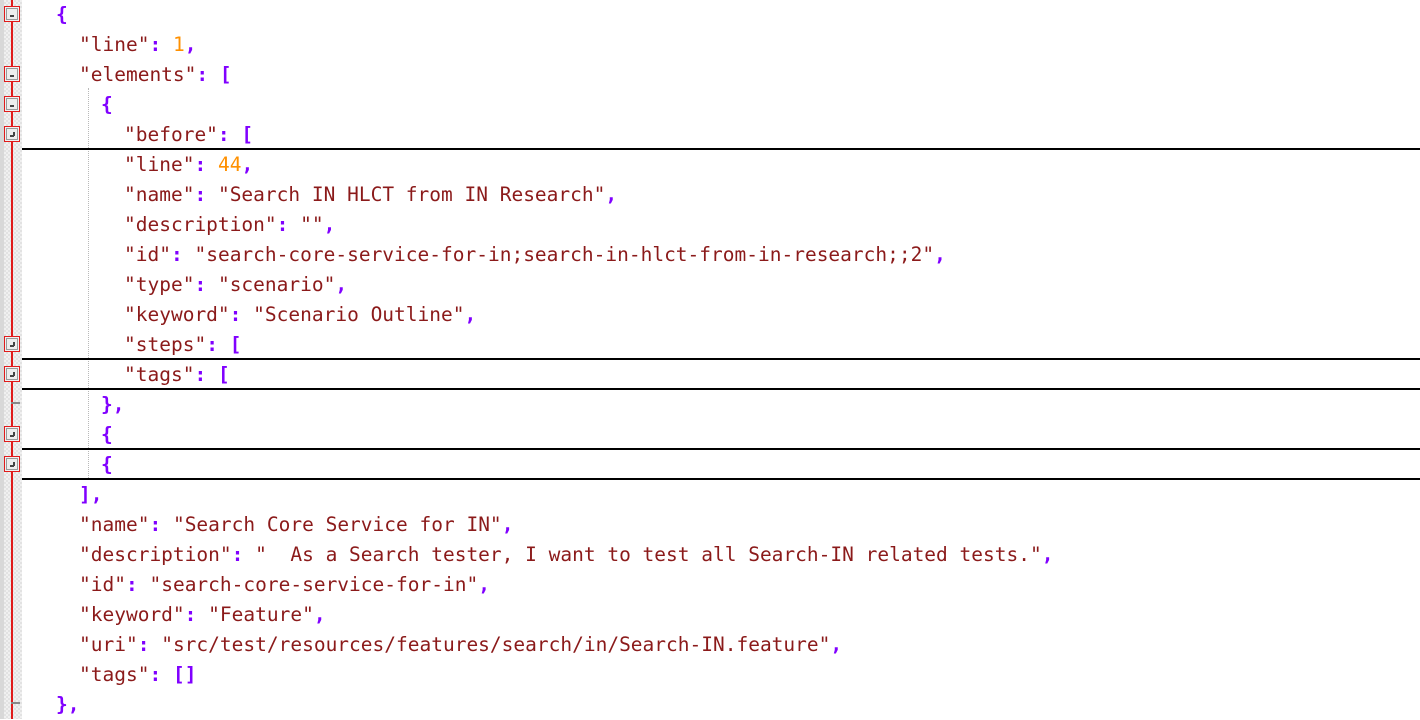 This screenshot has width=1420, height=720. I want to click on fold-toggle-element-object, so click(12, 104).